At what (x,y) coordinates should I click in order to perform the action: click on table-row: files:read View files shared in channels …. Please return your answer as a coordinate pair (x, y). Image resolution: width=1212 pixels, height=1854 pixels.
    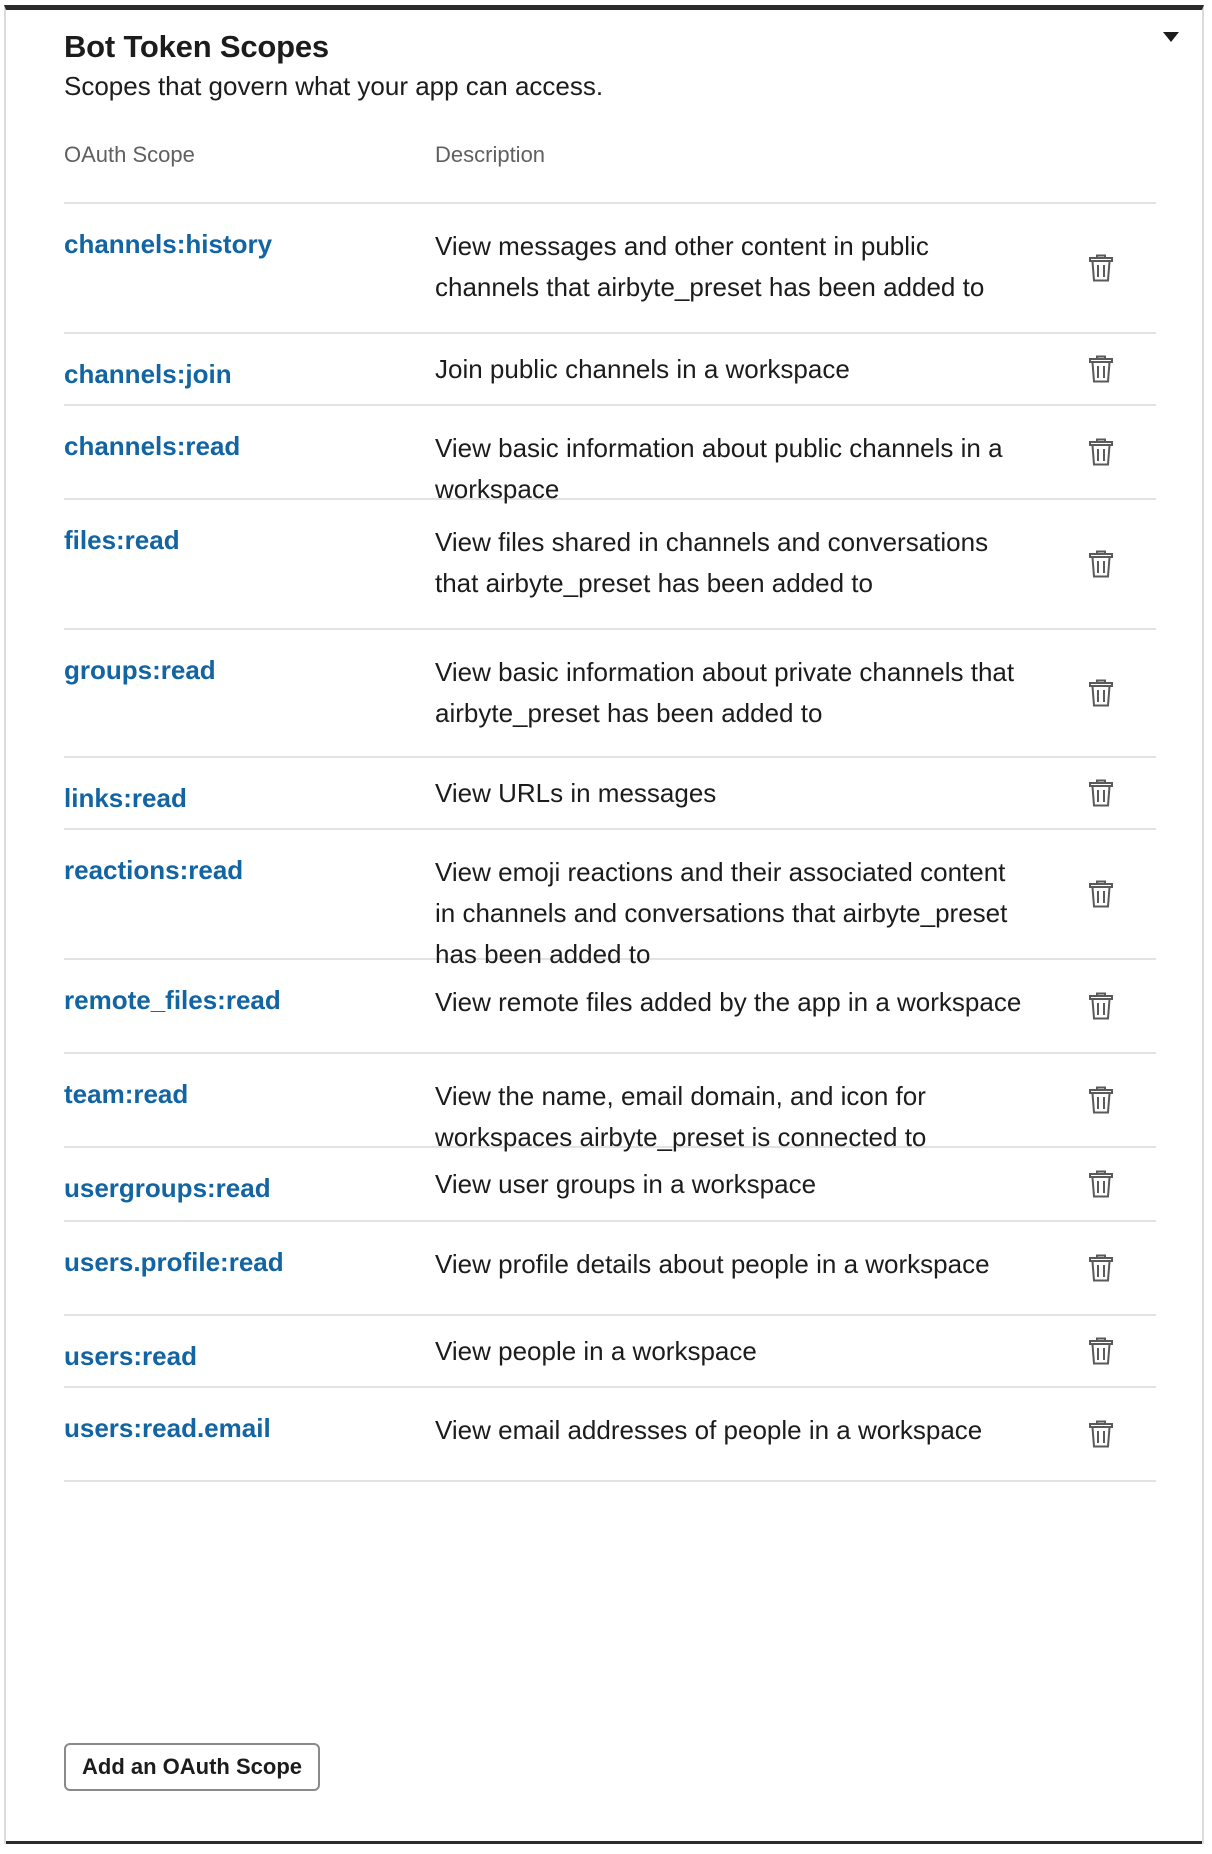
    Looking at the image, I should click on (610, 565).